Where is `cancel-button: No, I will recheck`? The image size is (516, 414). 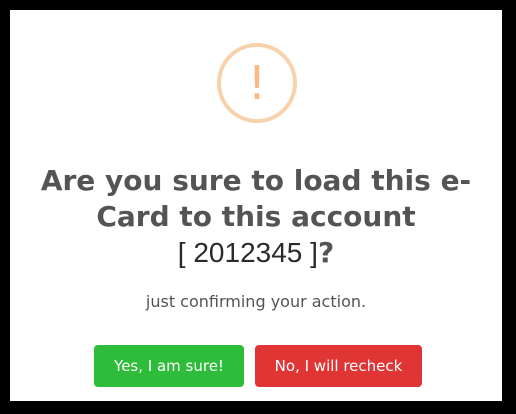
cancel-button: No, I will recheck is located at coordinates (338, 366).